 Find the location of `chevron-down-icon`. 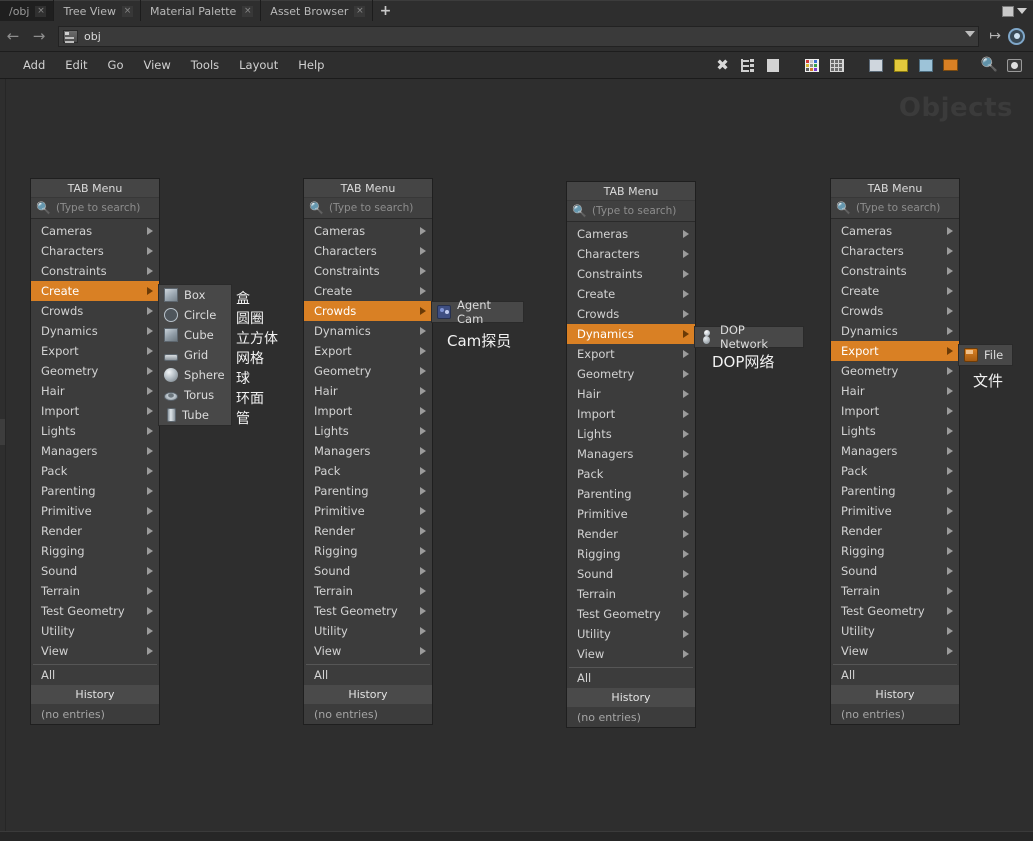

chevron-down-icon is located at coordinates (970, 33).